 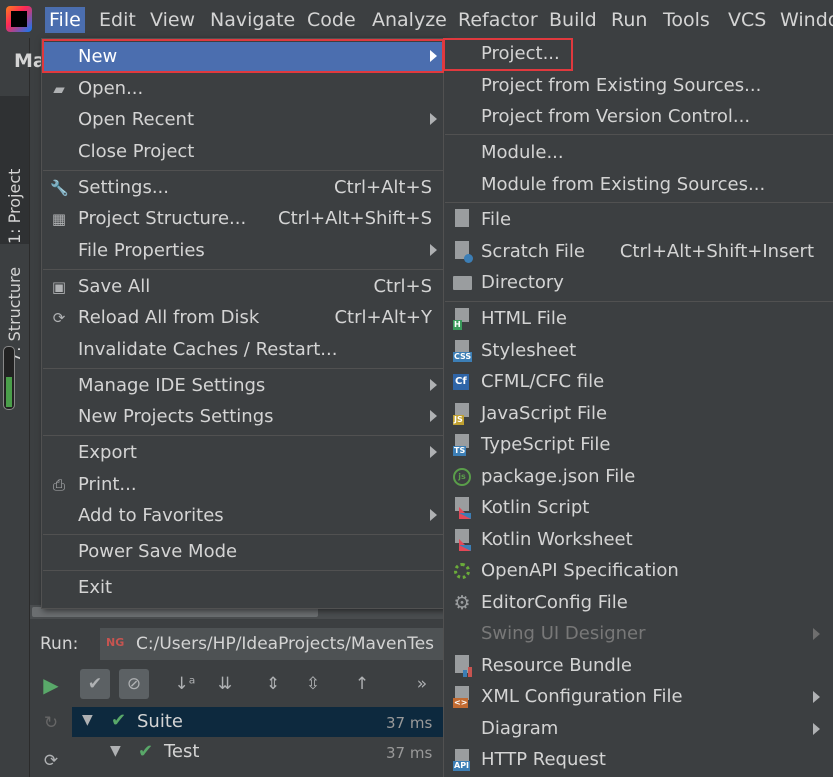 I want to click on new-item-directory: Directory, so click(x=638, y=283).